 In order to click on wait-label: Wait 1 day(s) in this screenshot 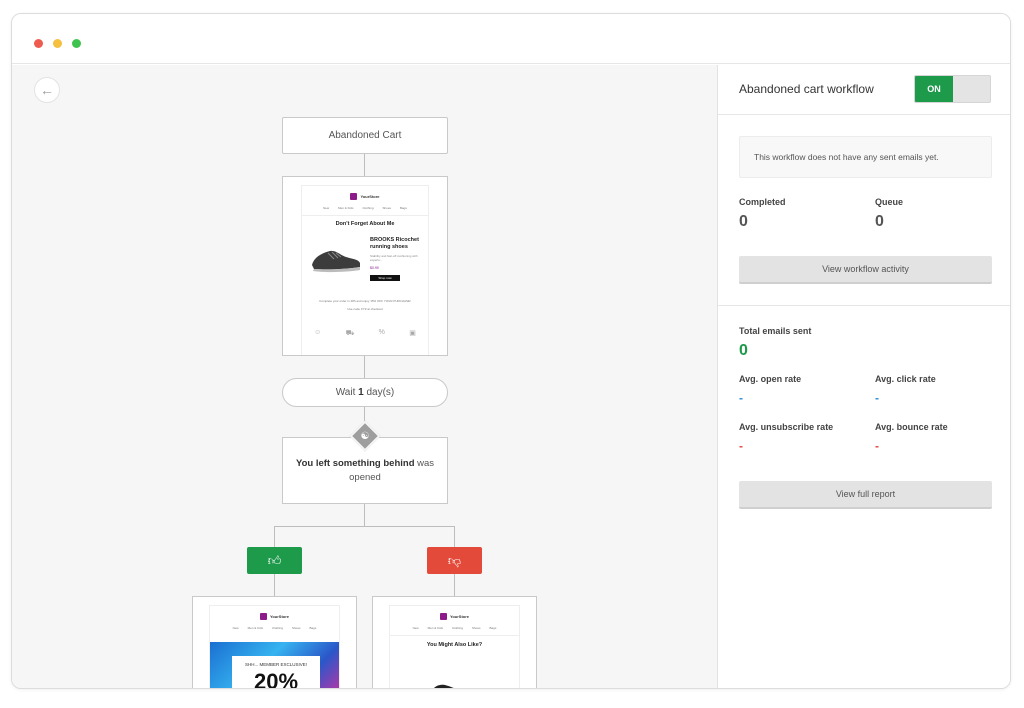, I will do `click(365, 392)`.